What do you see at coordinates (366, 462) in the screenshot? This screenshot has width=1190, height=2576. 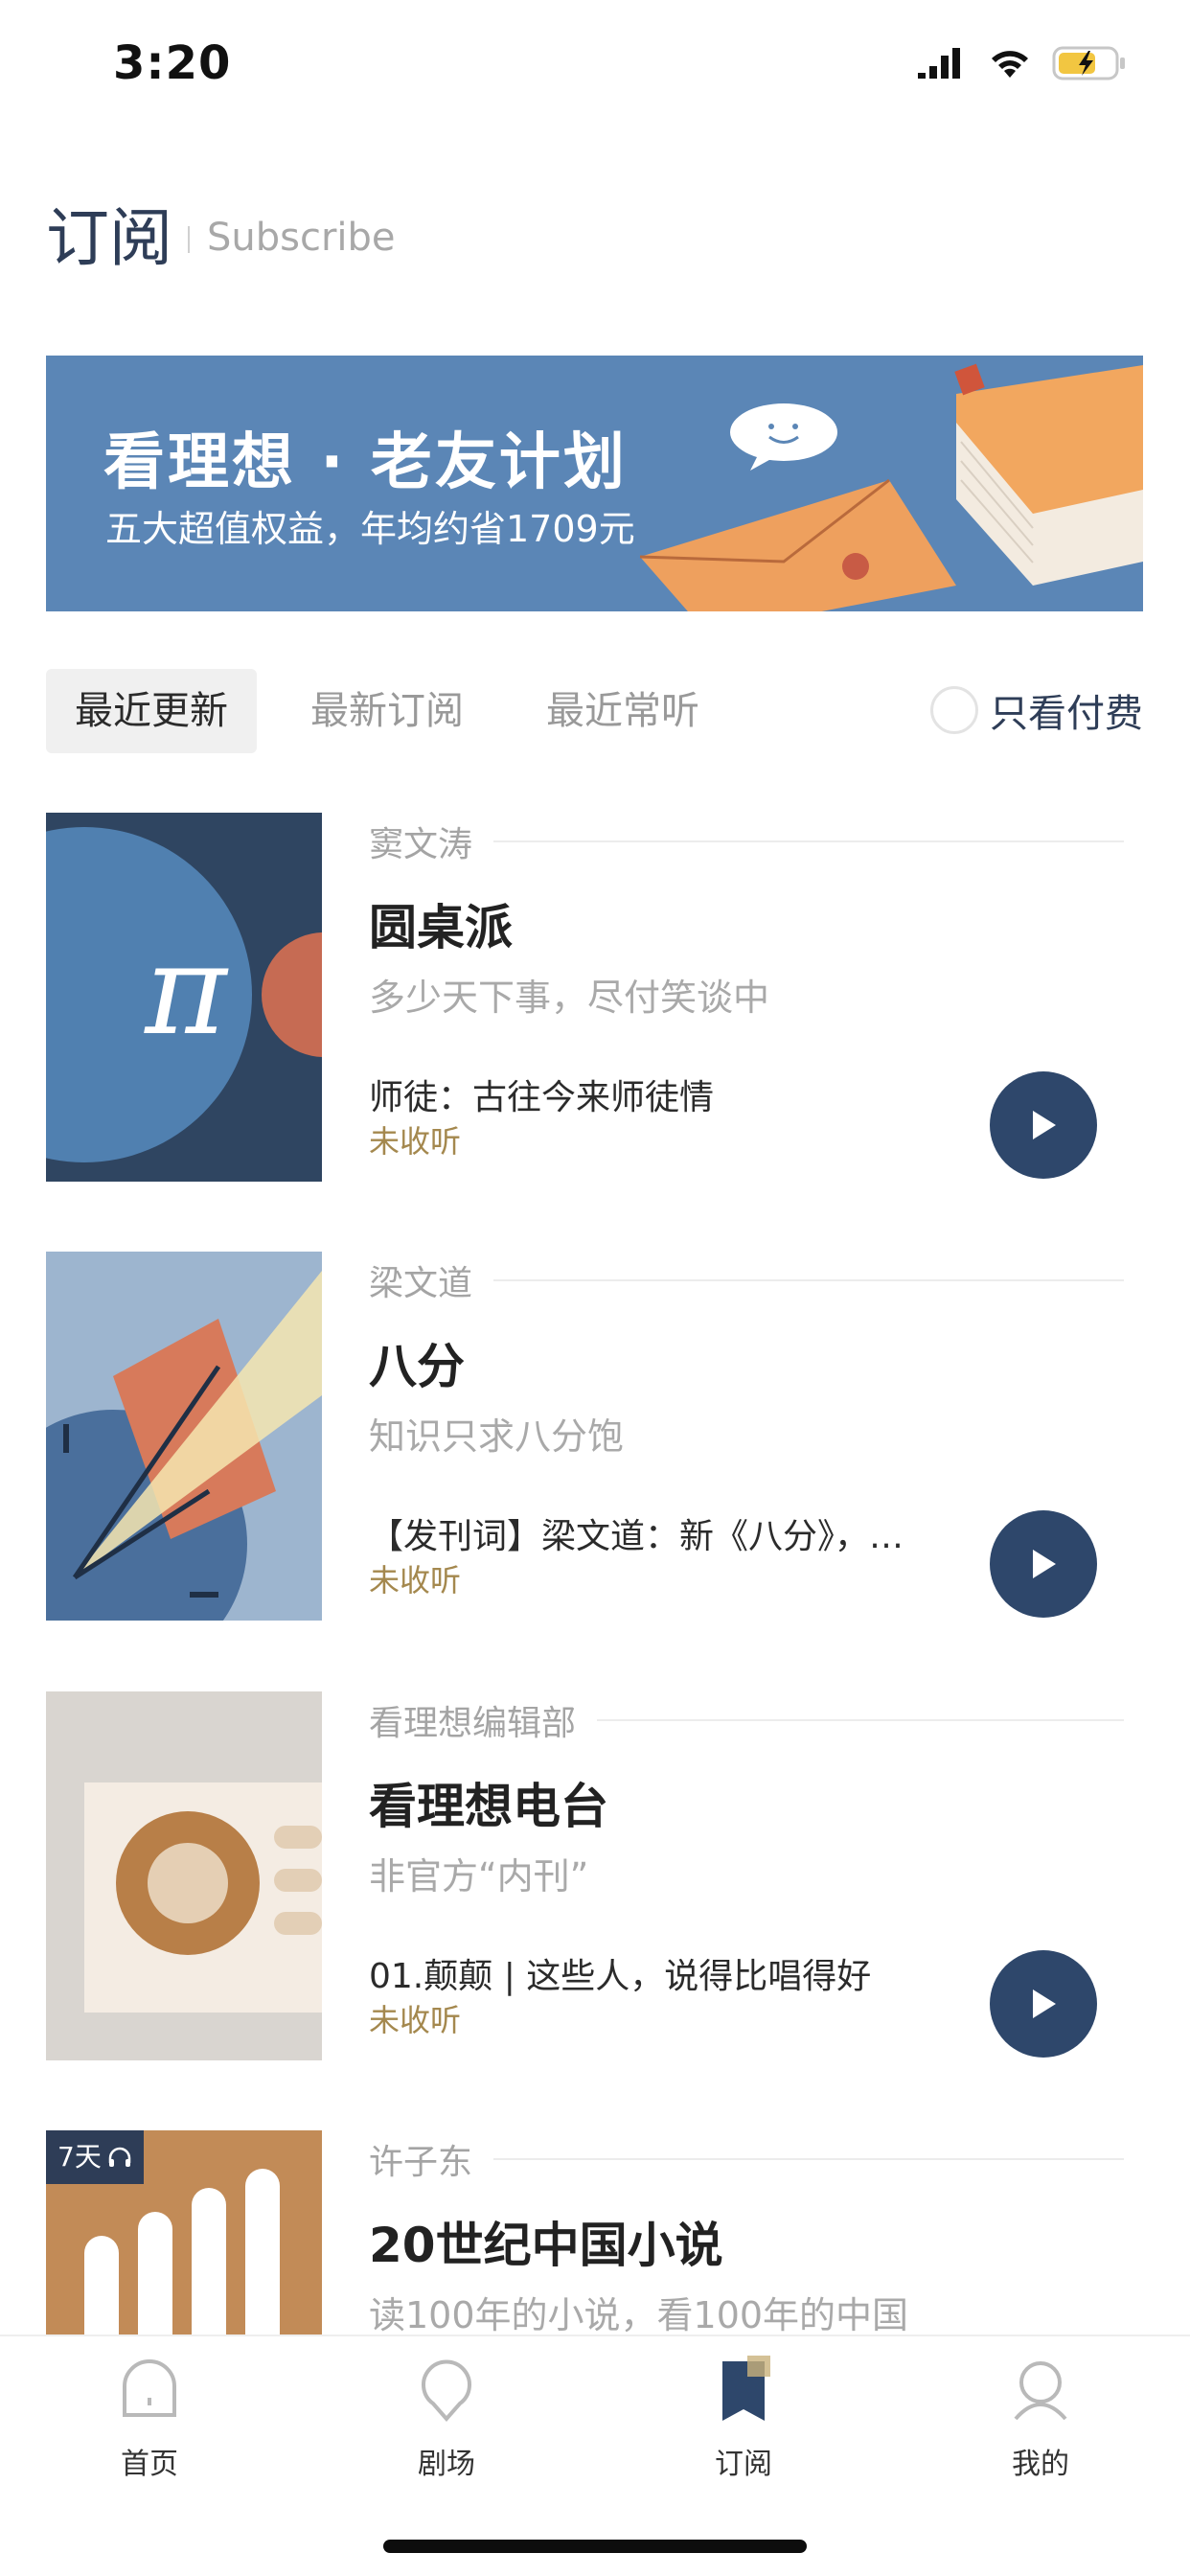 I see `banner-title: 看理想 · 老友计划` at bounding box center [366, 462].